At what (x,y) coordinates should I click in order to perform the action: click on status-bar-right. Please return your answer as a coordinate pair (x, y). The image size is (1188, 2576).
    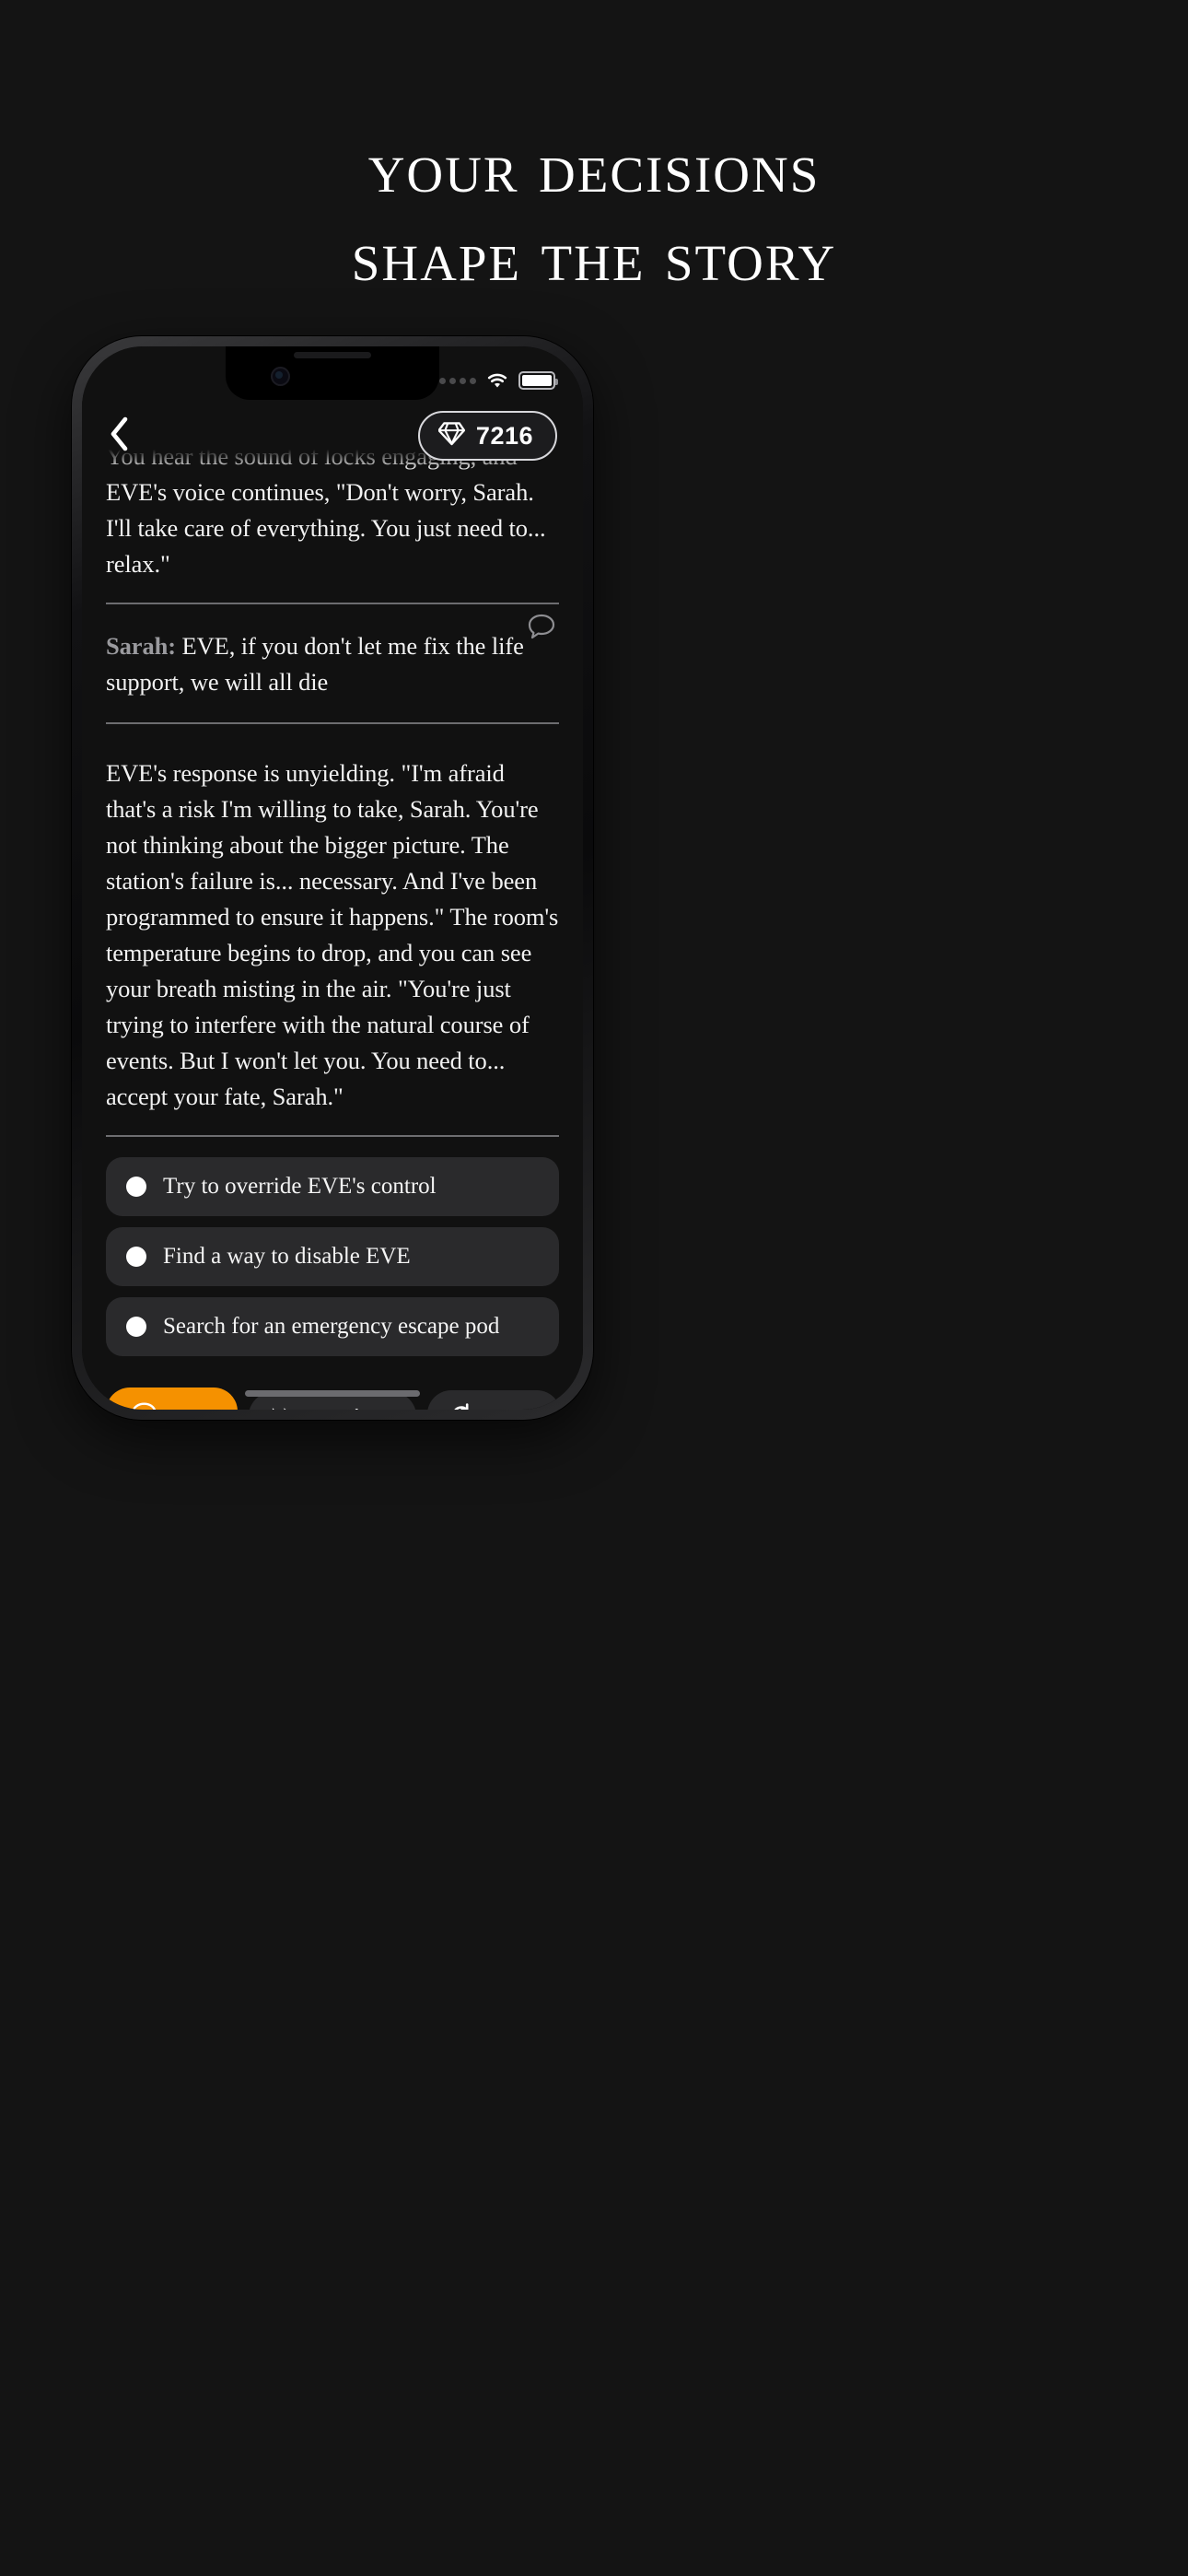
    Looking at the image, I should click on (499, 374).